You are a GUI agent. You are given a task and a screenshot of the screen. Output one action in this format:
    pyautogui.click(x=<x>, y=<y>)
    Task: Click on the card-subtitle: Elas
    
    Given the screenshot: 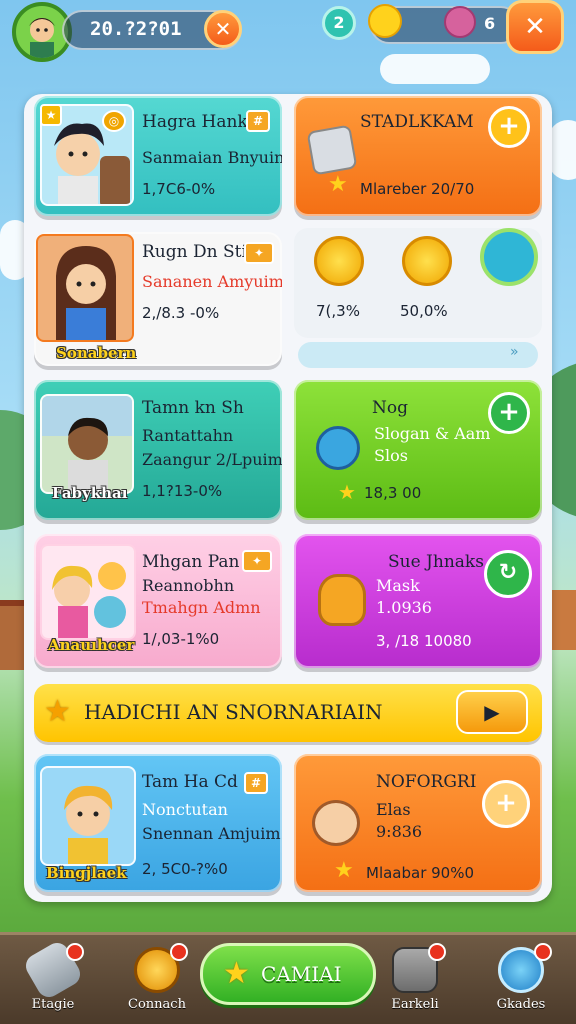 What is the action you would take?
    pyautogui.click(x=393, y=809)
    